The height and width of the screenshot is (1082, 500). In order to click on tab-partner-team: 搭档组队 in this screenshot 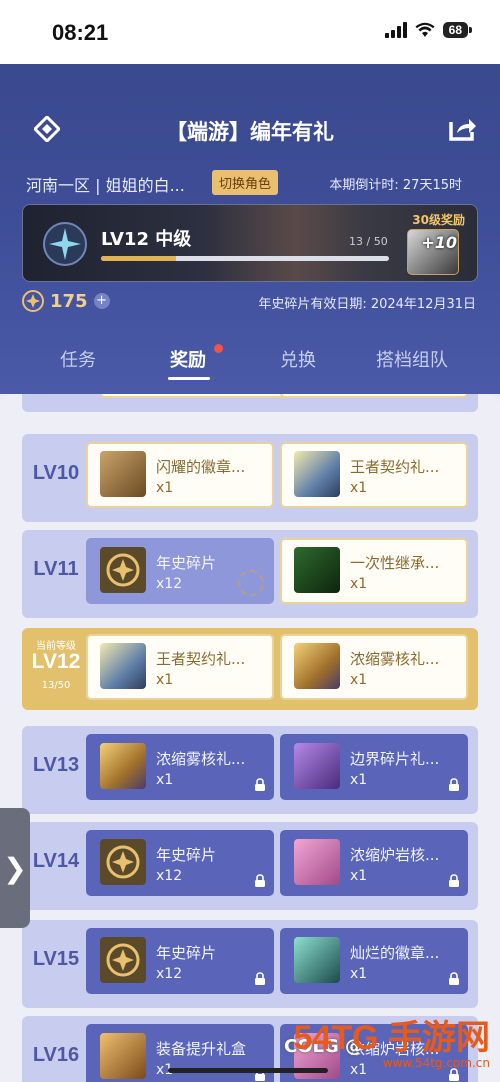, I will do `click(412, 359)`.